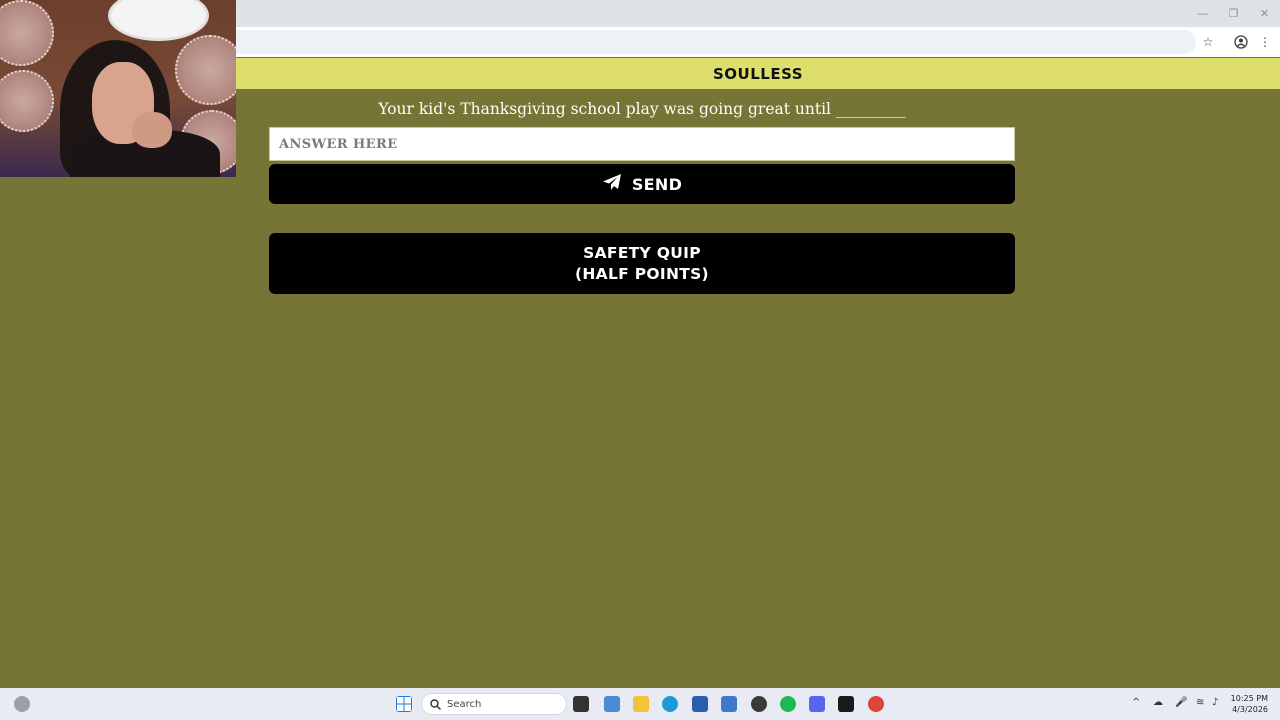  Describe the element at coordinates (1200, 702) in the screenshot. I see `wifi-icon: ≋` at that location.